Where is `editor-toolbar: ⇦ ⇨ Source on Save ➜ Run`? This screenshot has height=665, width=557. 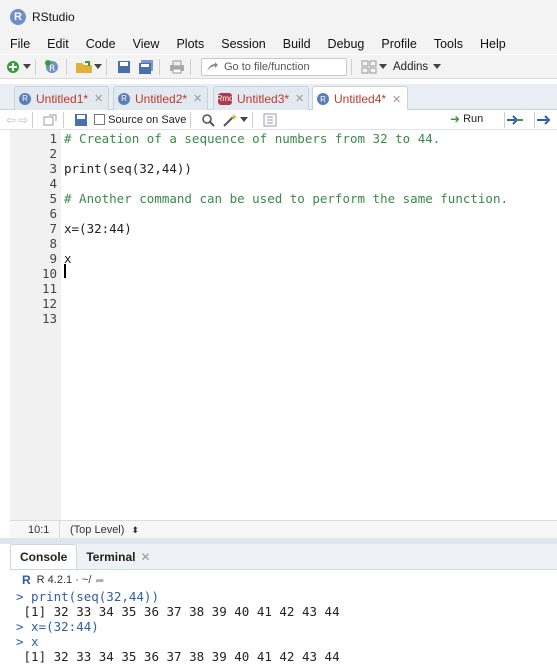 editor-toolbar: ⇦ ⇨ Source on Save ➜ Run is located at coordinates (278, 120).